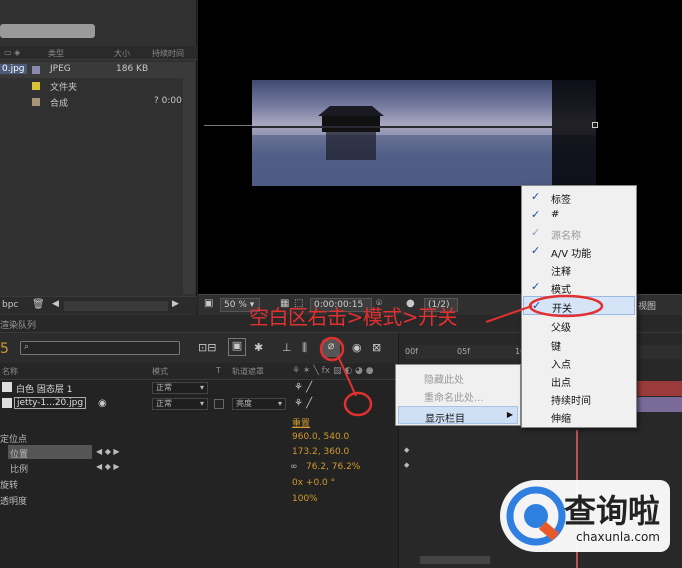 The image size is (682, 568). Describe the element at coordinates (618, 537) in the screenshot. I see `watermark-url: chaxunla.com` at that location.